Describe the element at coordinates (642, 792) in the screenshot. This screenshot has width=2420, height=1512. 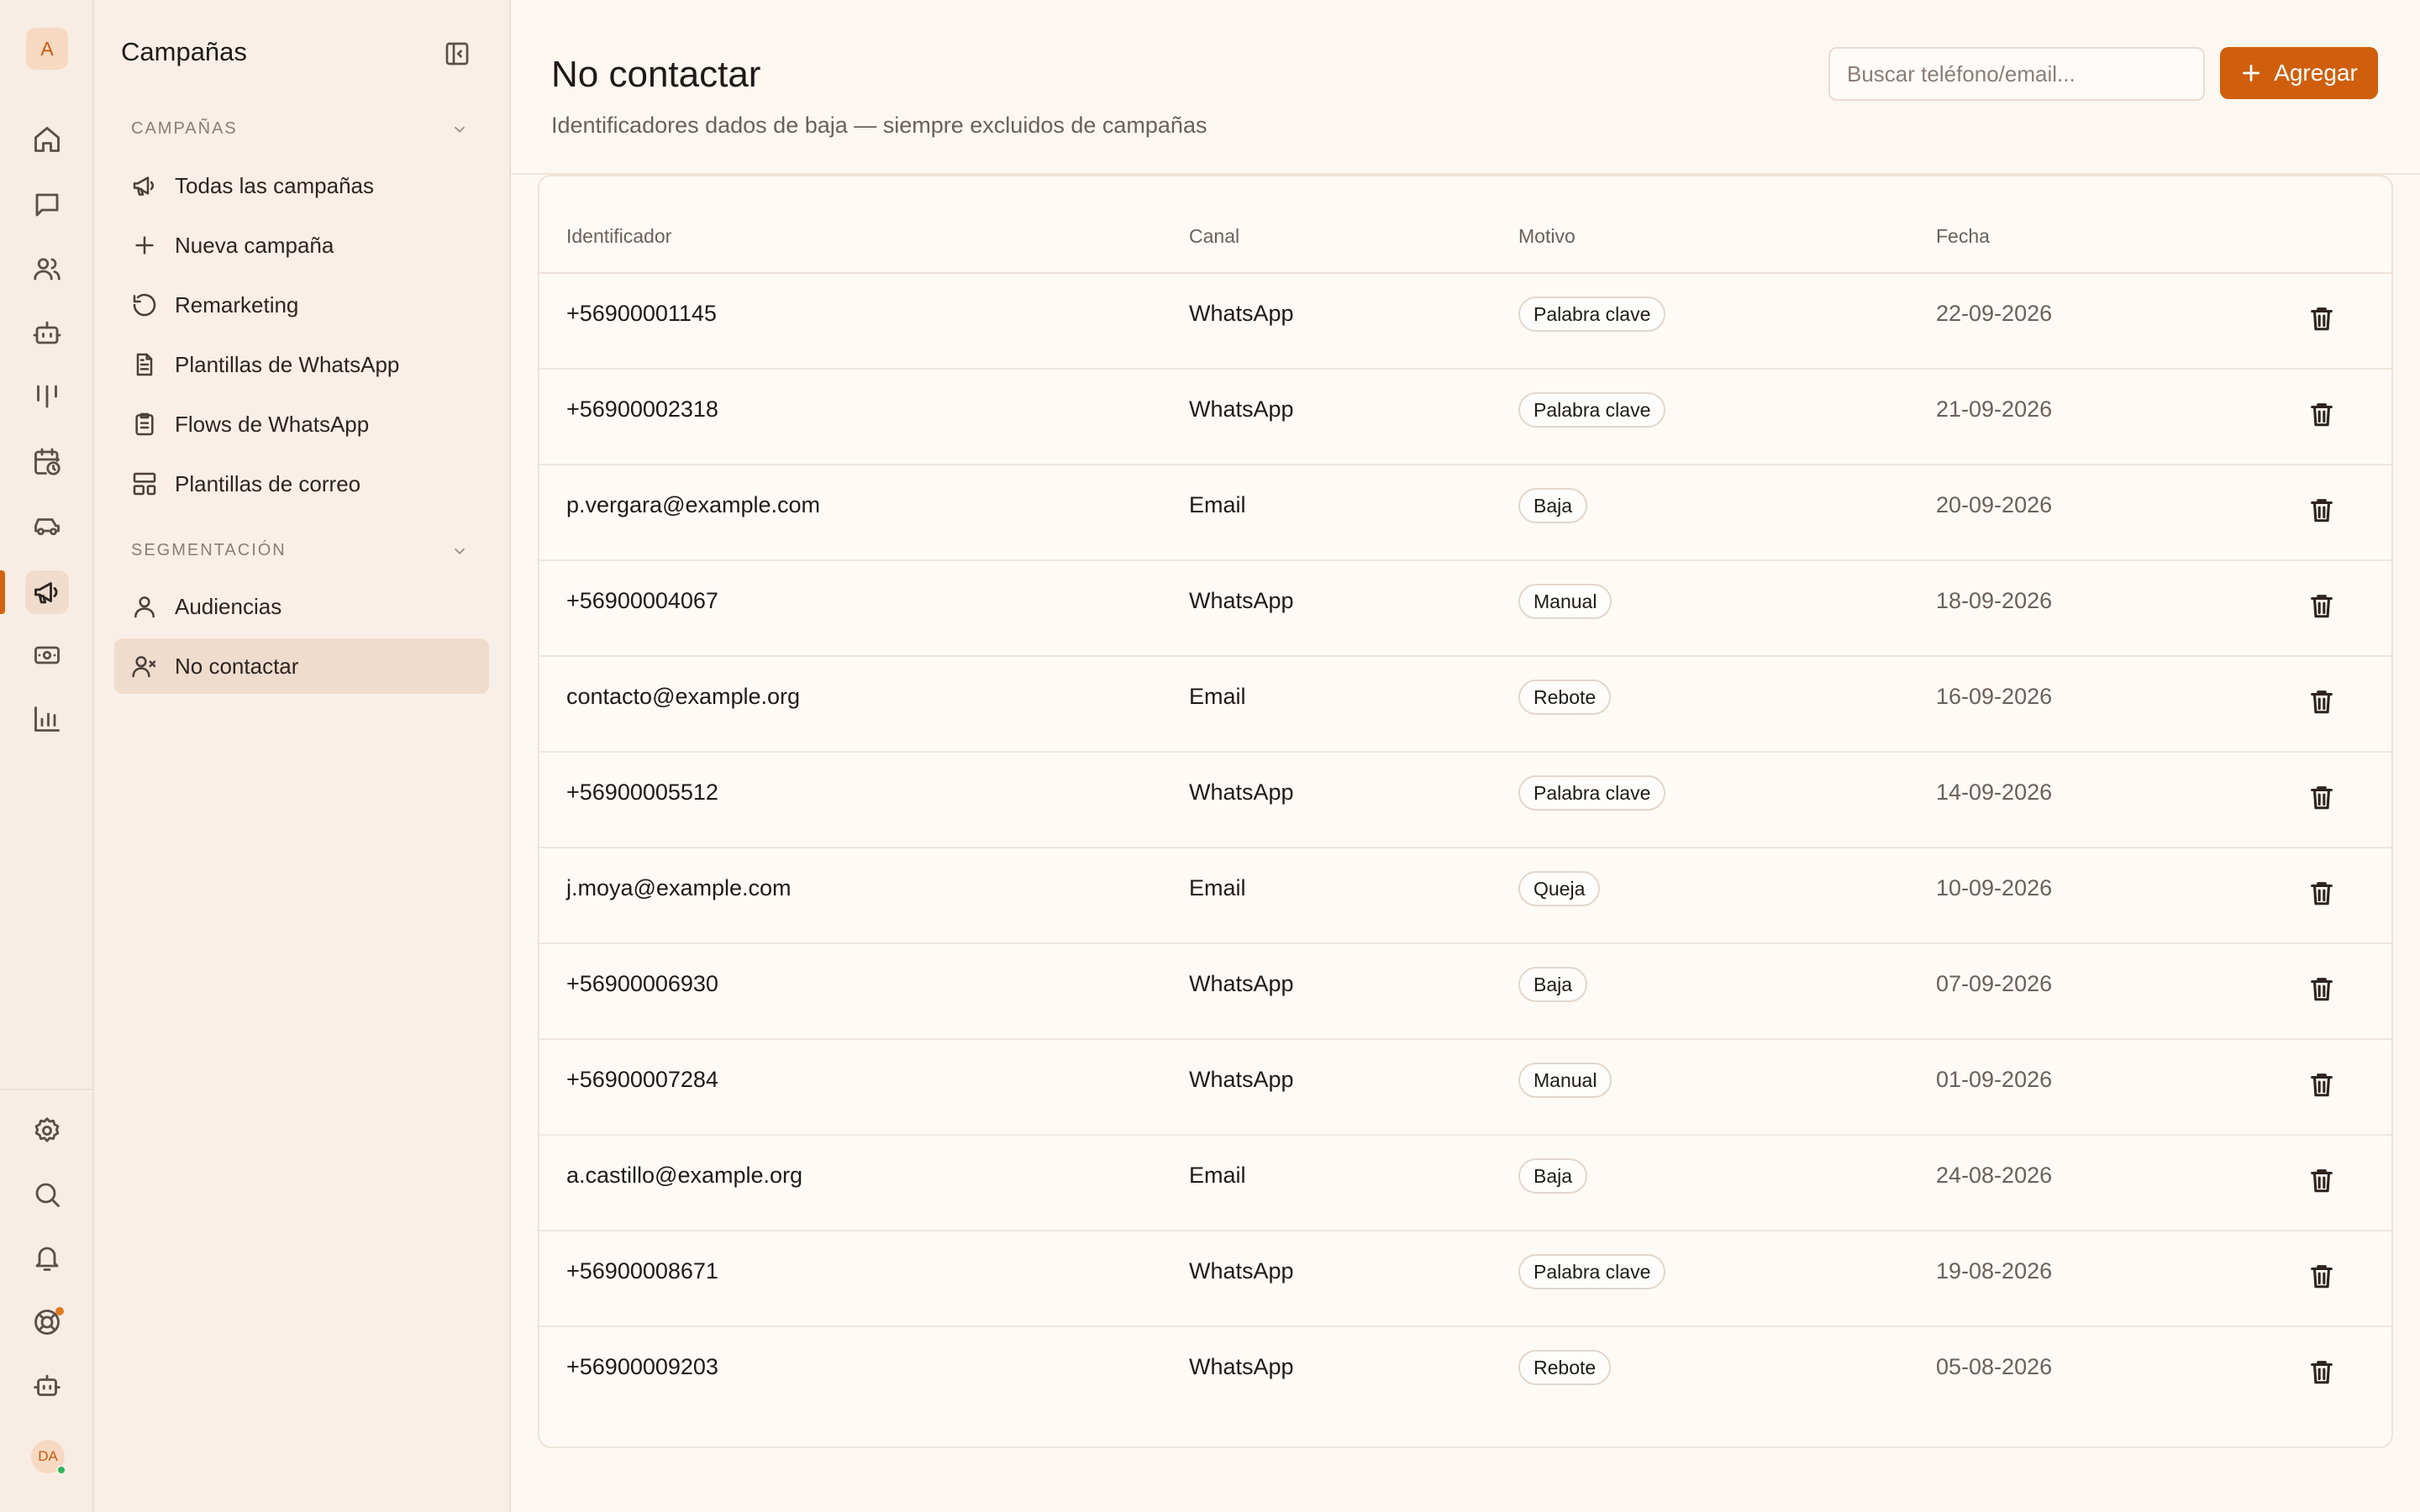
I see `identifier-cell: +56900005512` at that location.